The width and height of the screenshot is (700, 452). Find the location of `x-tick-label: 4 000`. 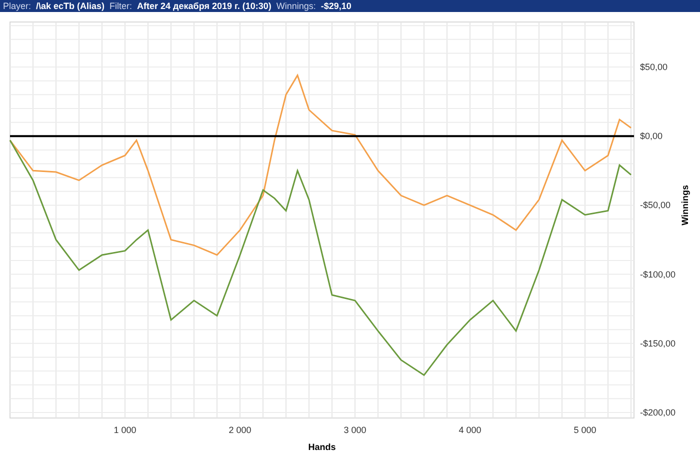

x-tick-label: 4 000 is located at coordinates (470, 430).